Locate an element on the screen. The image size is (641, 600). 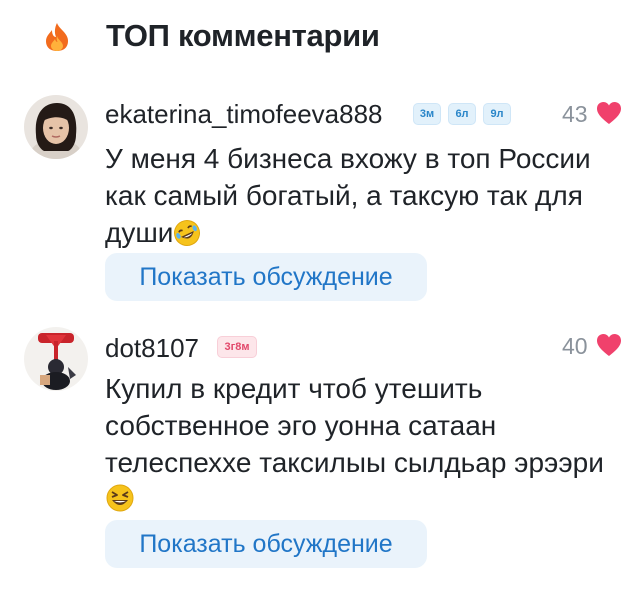
page-title: ТОП комментарии is located at coordinates (243, 35).